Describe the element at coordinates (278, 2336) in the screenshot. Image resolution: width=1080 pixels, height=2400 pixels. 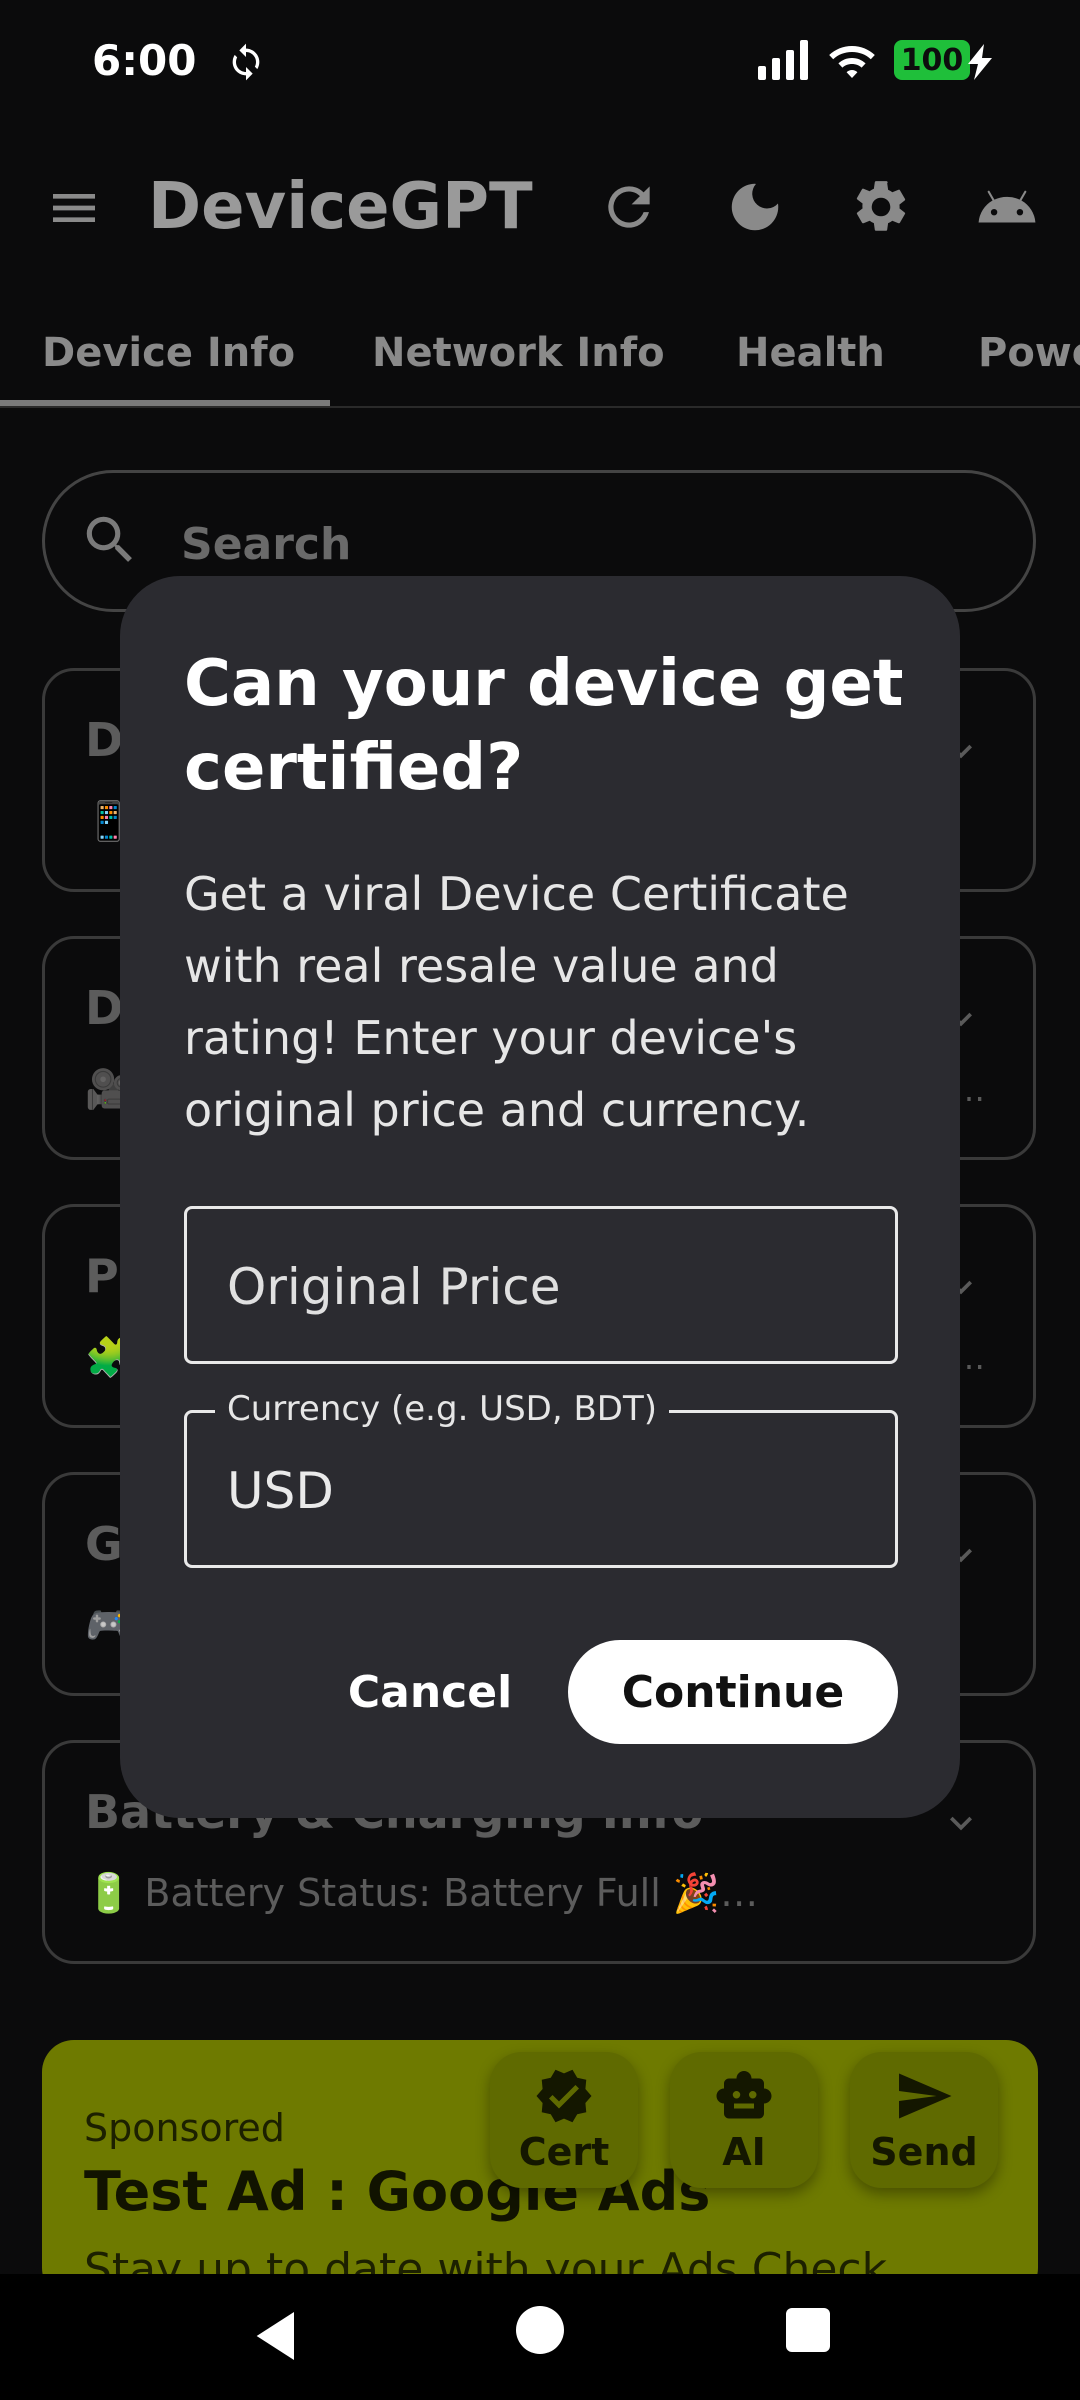
I see `back-icon` at that location.